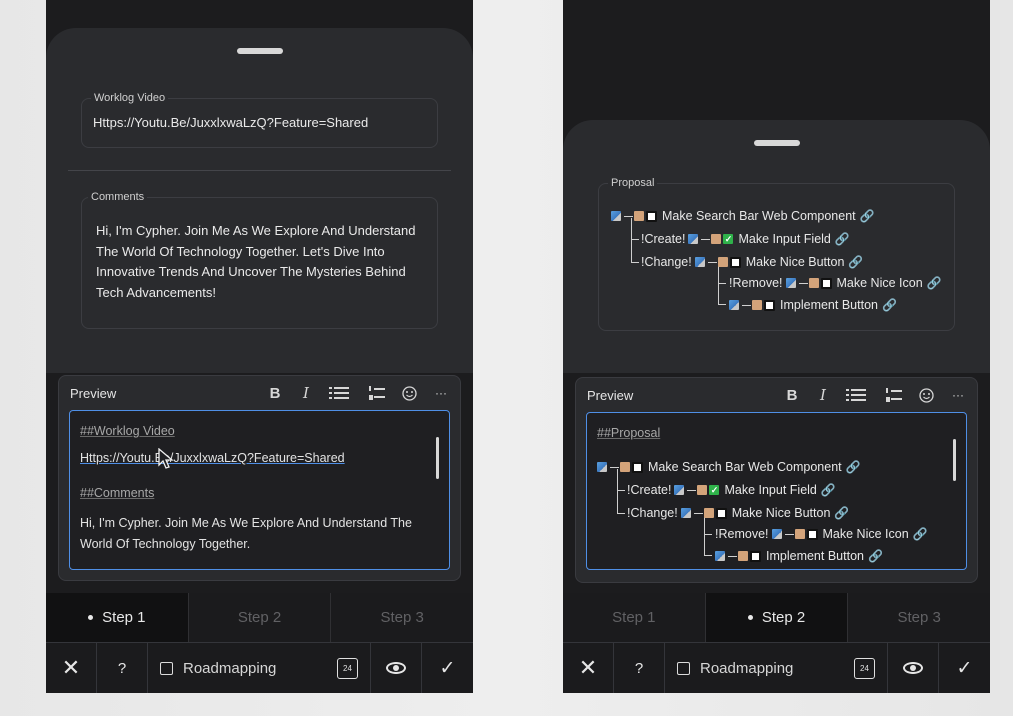  I want to click on tree-create-item: Make Input Field, so click(770, 490).